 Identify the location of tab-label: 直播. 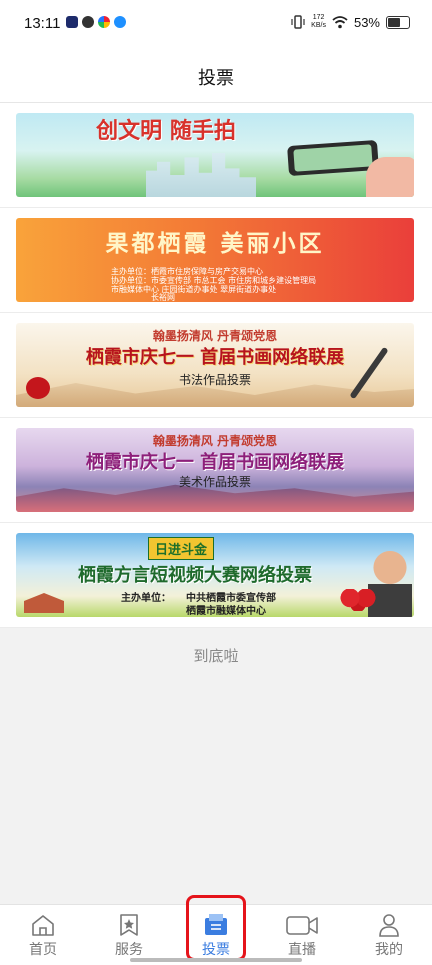
(302, 950).